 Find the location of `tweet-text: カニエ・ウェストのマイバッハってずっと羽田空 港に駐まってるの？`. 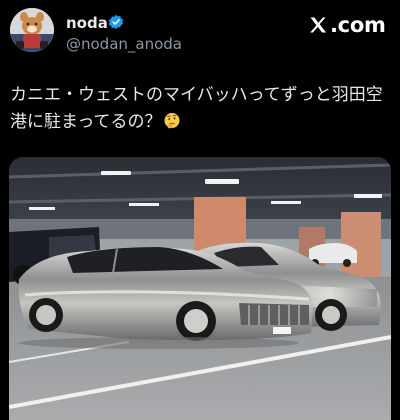

tweet-text: カニエ・ウェストのマイバッハってずっと羽田空 港に駐まってるの？ is located at coordinates (200, 109).